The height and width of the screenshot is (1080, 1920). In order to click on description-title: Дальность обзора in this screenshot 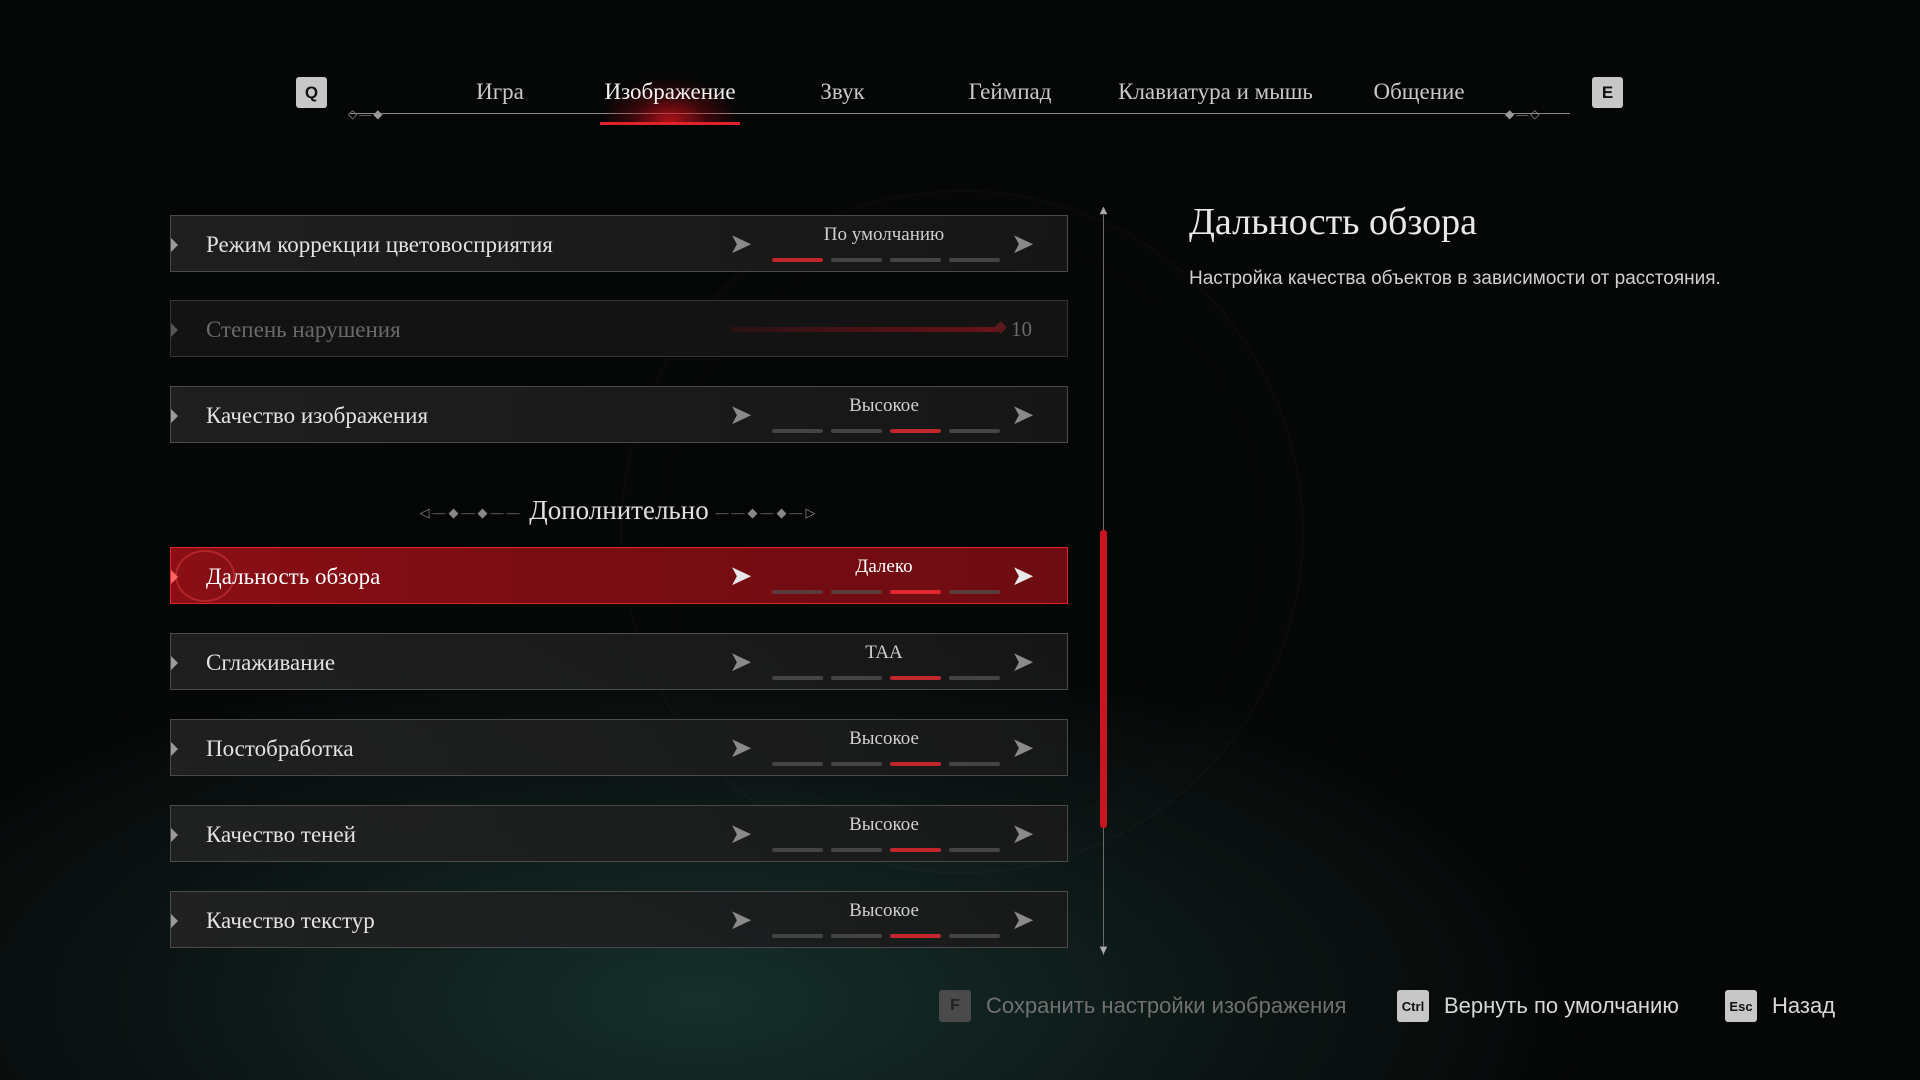, I will do `click(1333, 222)`.